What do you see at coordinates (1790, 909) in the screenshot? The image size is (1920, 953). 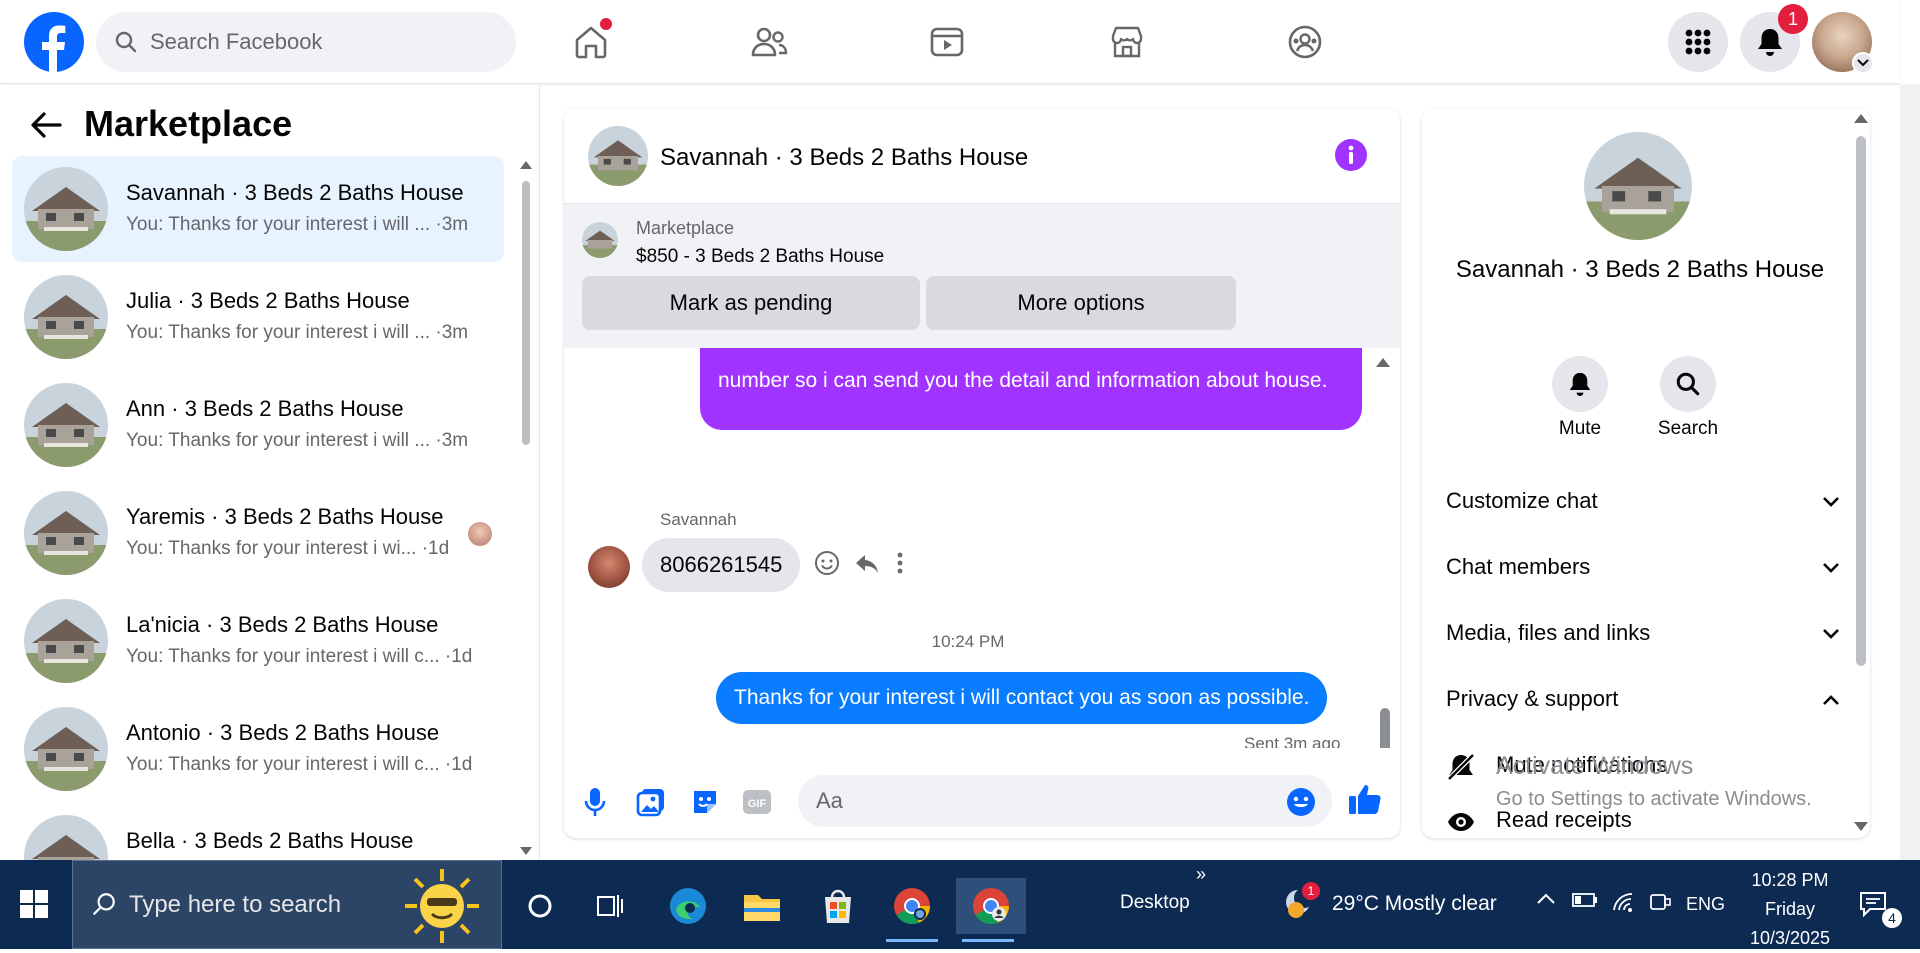 I see `system-clock: 10:28 PM Friday 10/3/2025` at bounding box center [1790, 909].